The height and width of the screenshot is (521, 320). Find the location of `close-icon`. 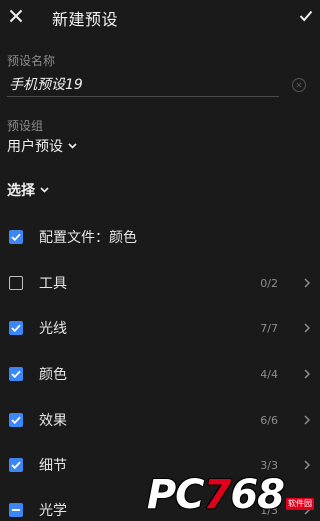

close-icon is located at coordinates (16, 16).